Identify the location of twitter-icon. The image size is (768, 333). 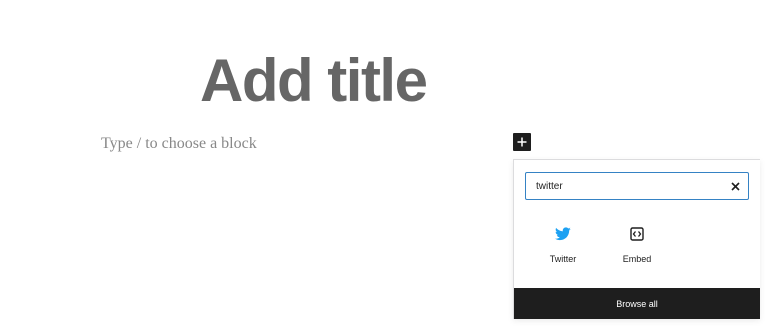
(563, 234).